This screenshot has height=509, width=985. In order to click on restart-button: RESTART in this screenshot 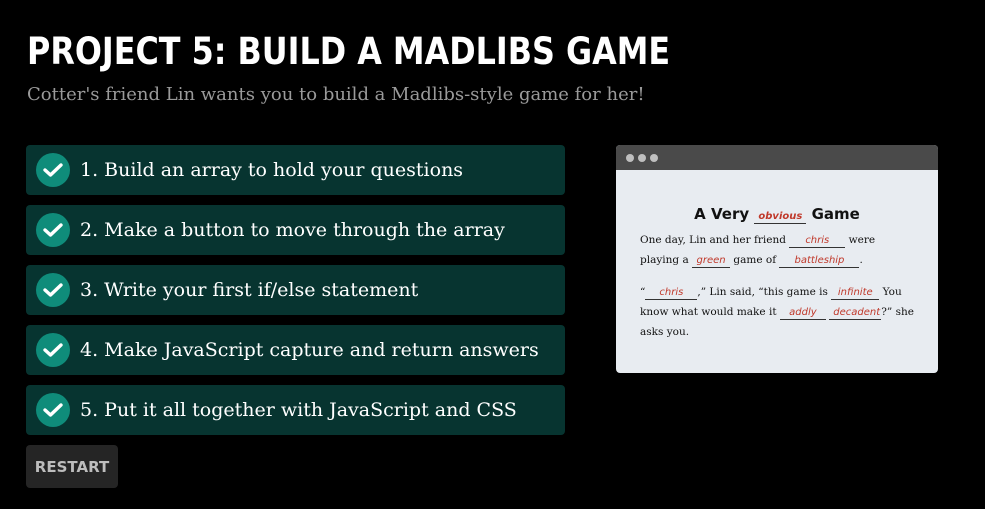, I will do `click(72, 466)`.